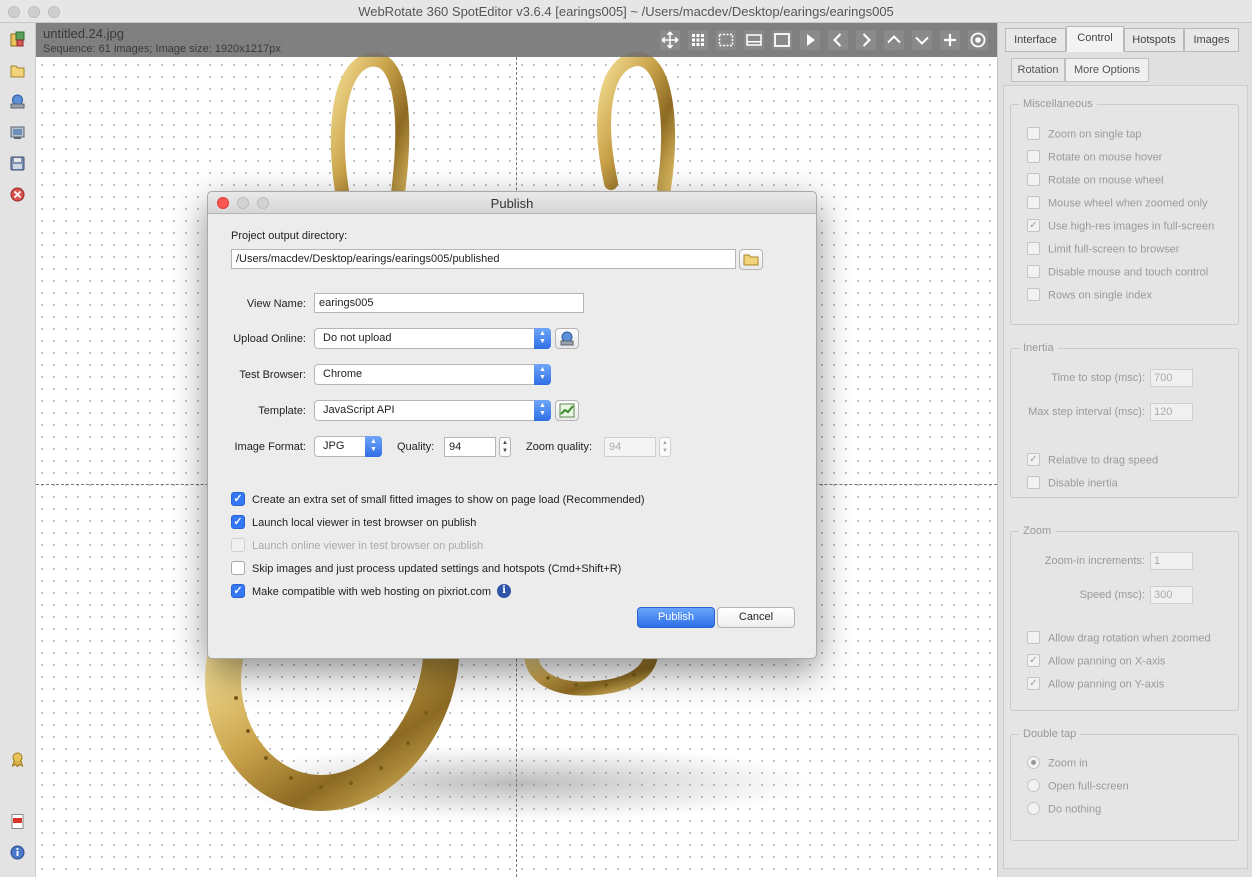 Image resolution: width=1252 pixels, height=877 pixels. I want to click on image-format-select: JPG ▲ ▼, so click(348, 446).